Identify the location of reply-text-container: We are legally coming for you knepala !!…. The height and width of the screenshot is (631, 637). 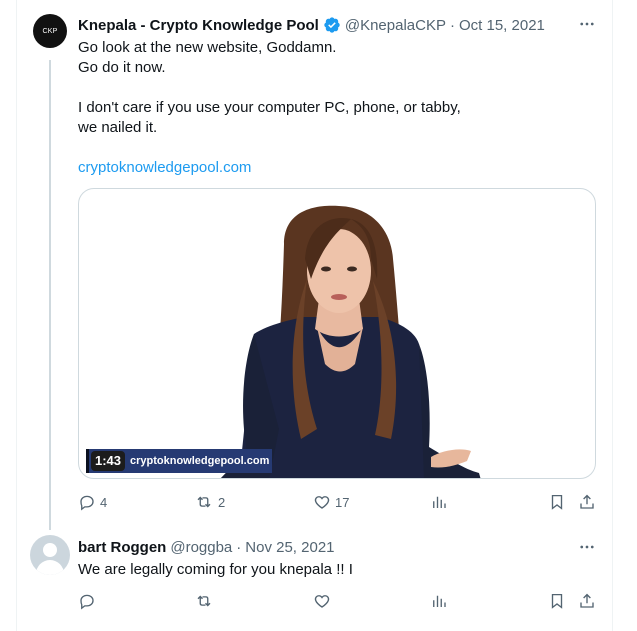
(328, 570).